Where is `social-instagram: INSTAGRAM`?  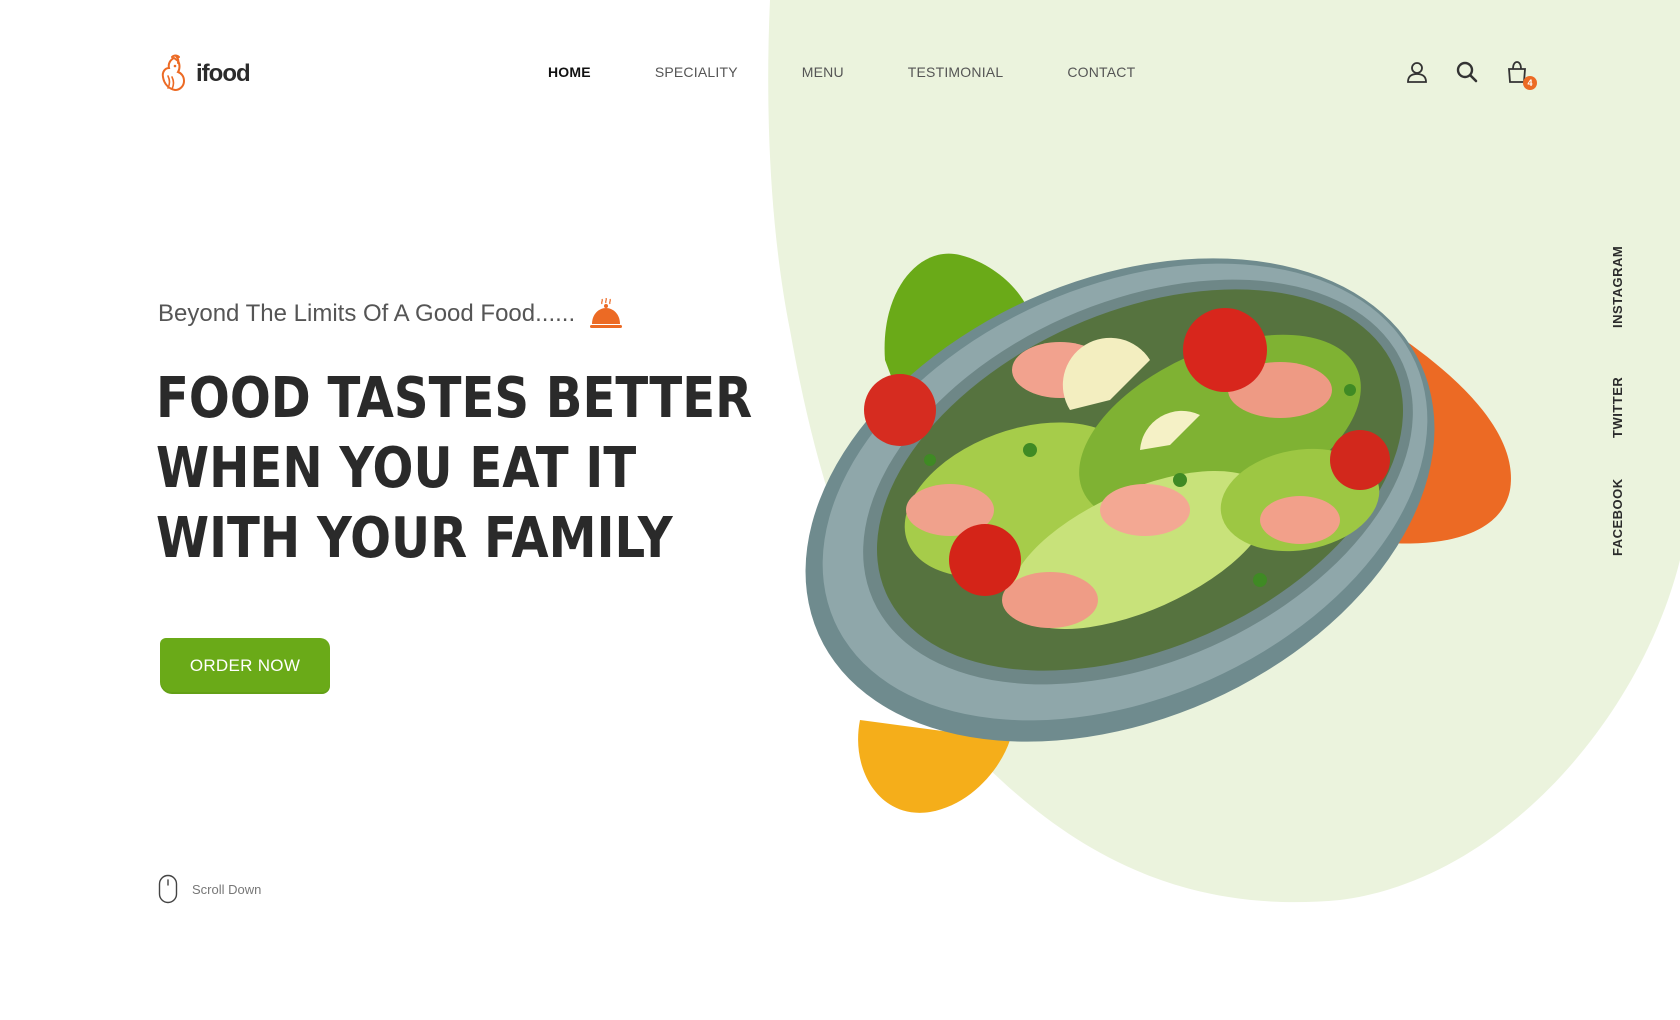 social-instagram: INSTAGRAM is located at coordinates (1625, 287).